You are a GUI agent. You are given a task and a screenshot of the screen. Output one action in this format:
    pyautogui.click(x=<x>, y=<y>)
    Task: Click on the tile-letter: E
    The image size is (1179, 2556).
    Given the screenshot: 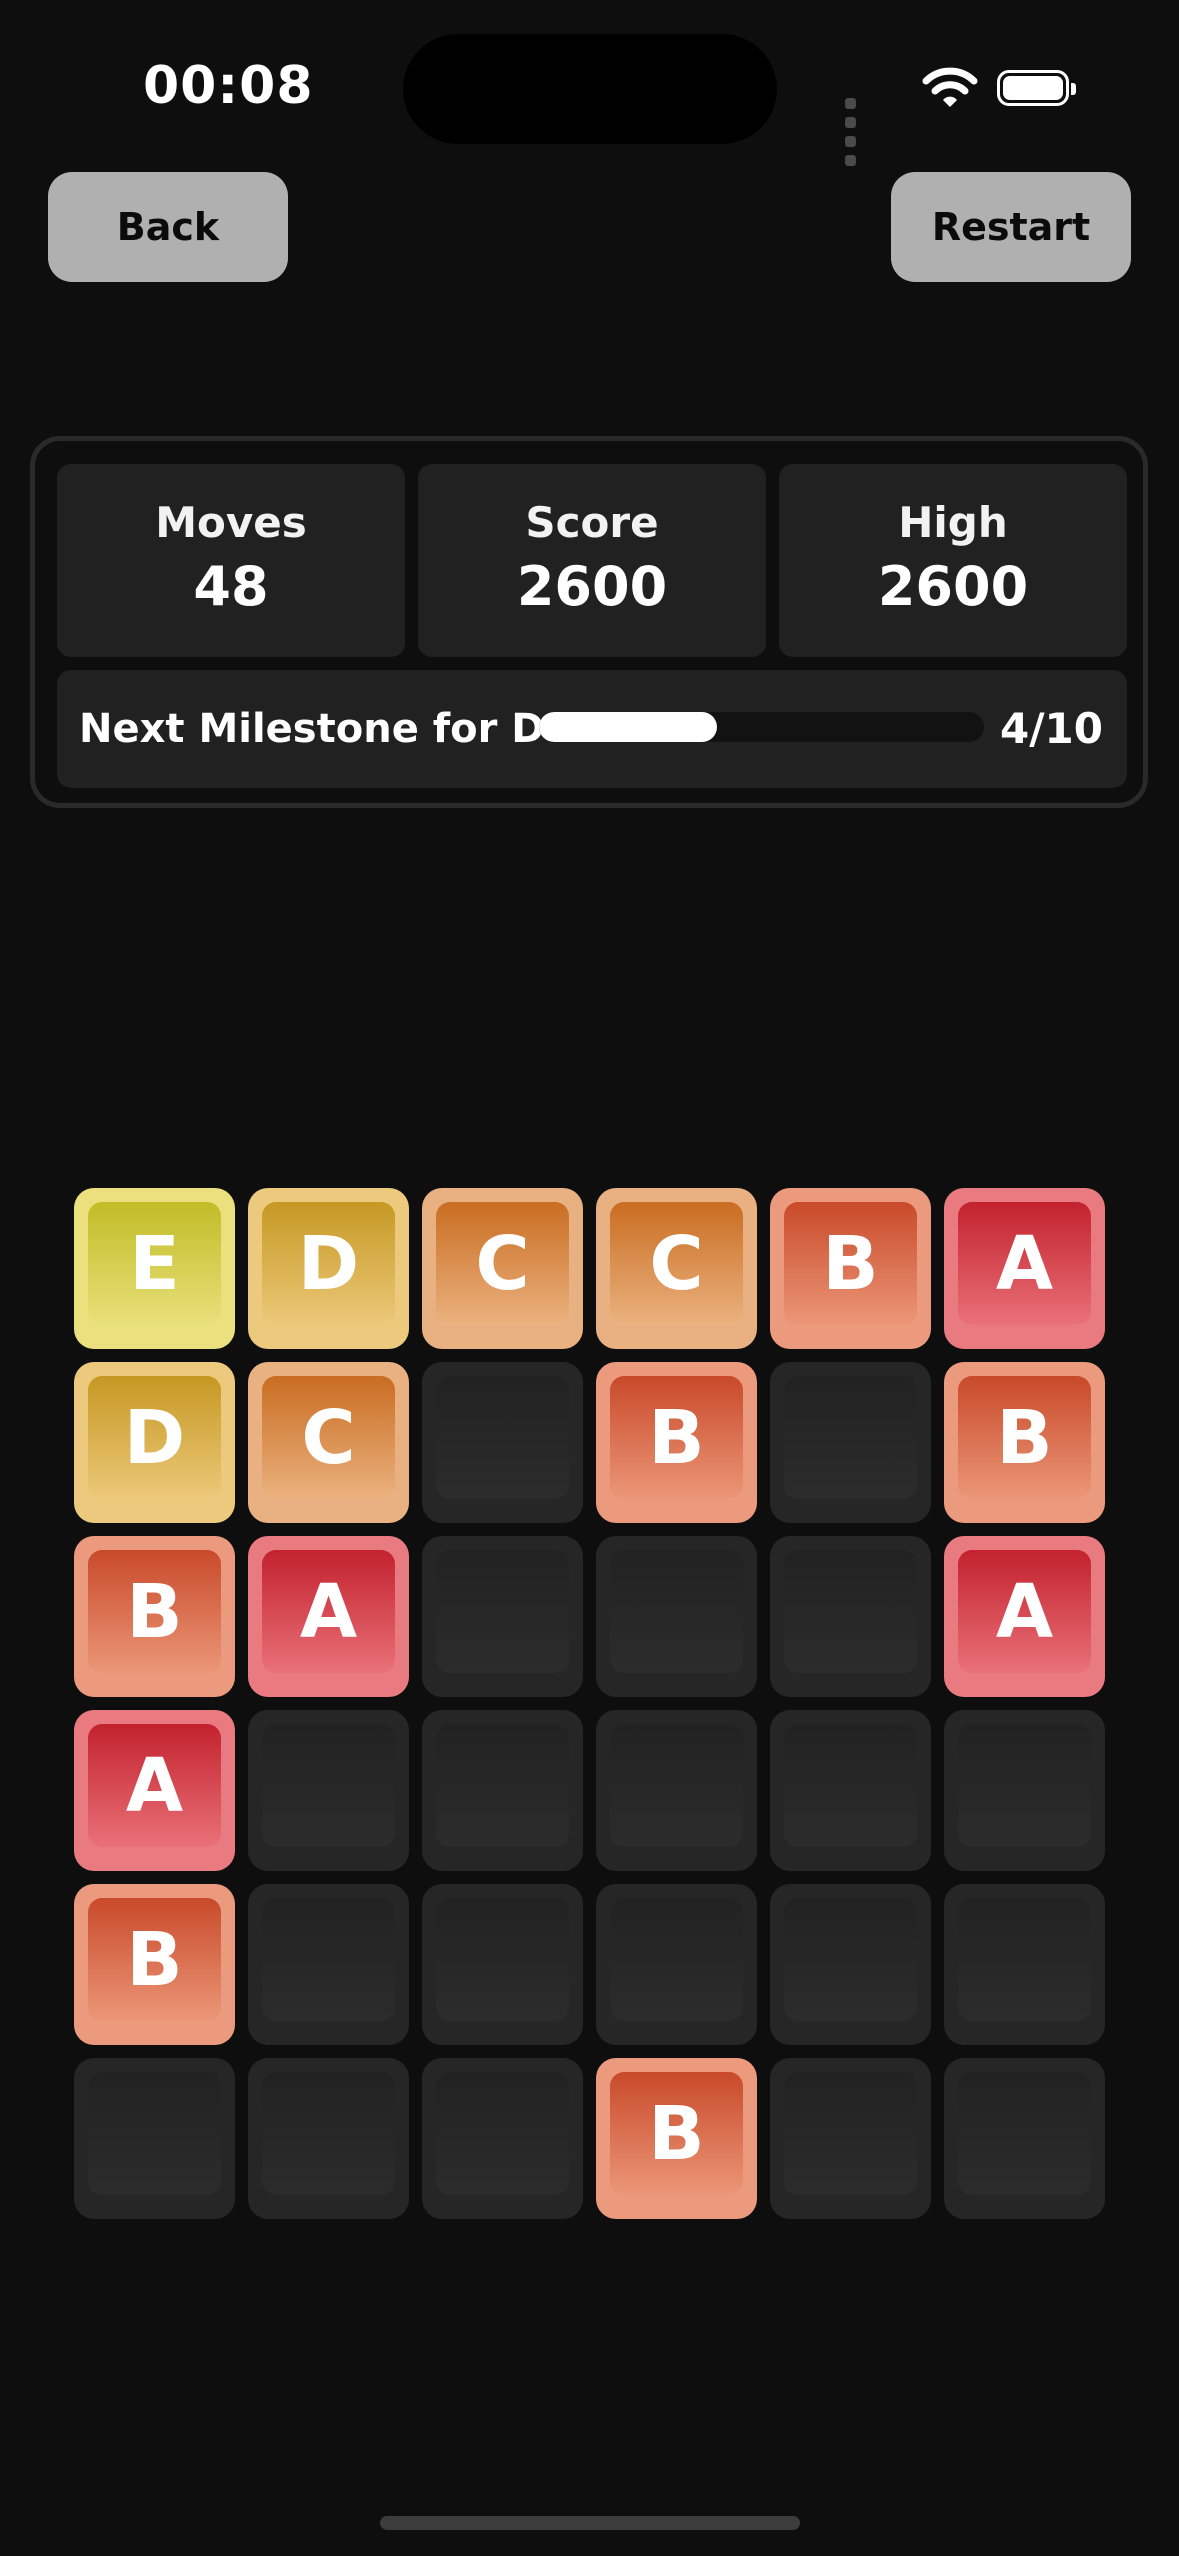 What is the action you would take?
    pyautogui.click(x=154, y=1263)
    